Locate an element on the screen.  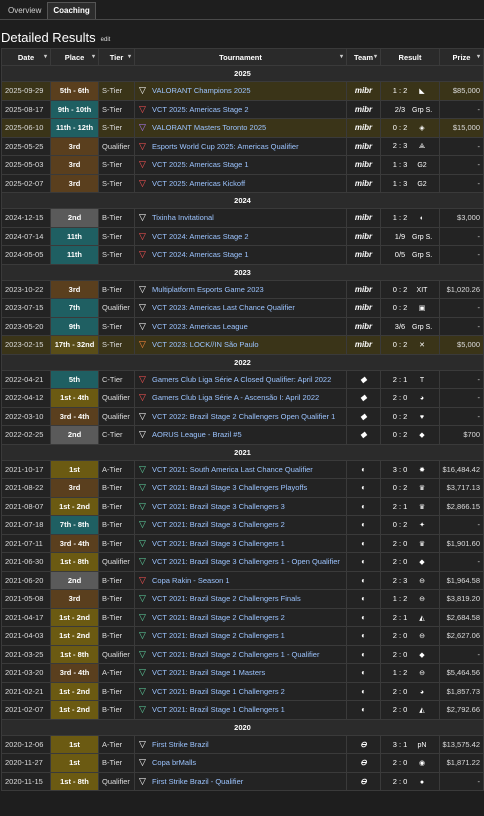
match-score: 0/5 is located at coordinates (400, 254).